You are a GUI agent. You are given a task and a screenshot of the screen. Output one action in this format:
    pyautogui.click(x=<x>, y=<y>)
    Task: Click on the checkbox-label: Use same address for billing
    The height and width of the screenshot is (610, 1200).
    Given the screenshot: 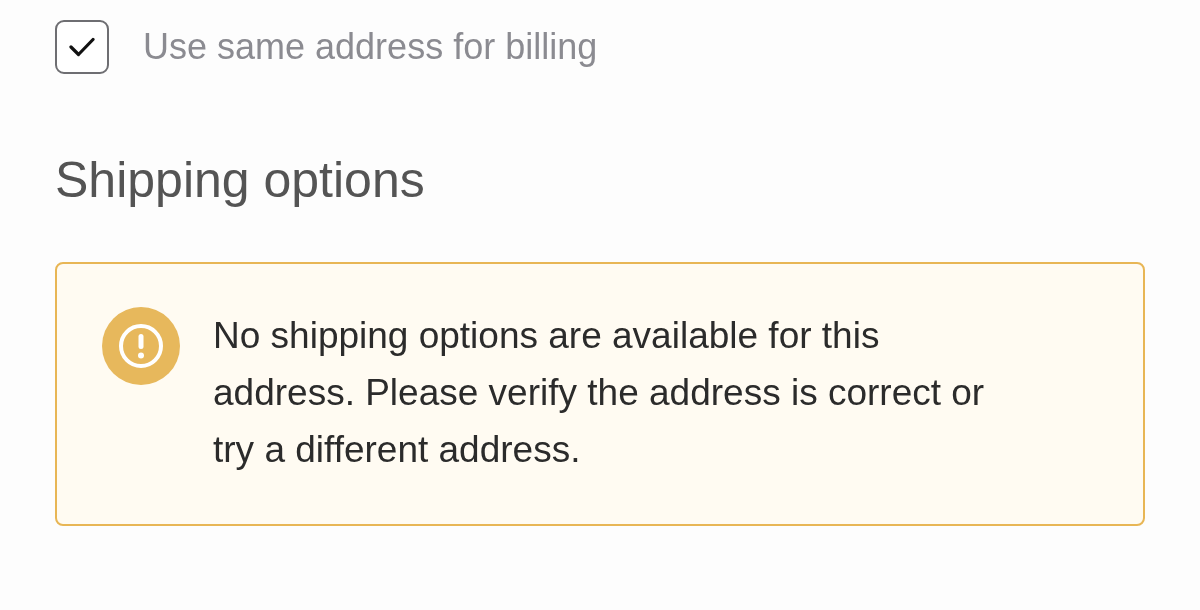 What is the action you would take?
    pyautogui.click(x=370, y=47)
    